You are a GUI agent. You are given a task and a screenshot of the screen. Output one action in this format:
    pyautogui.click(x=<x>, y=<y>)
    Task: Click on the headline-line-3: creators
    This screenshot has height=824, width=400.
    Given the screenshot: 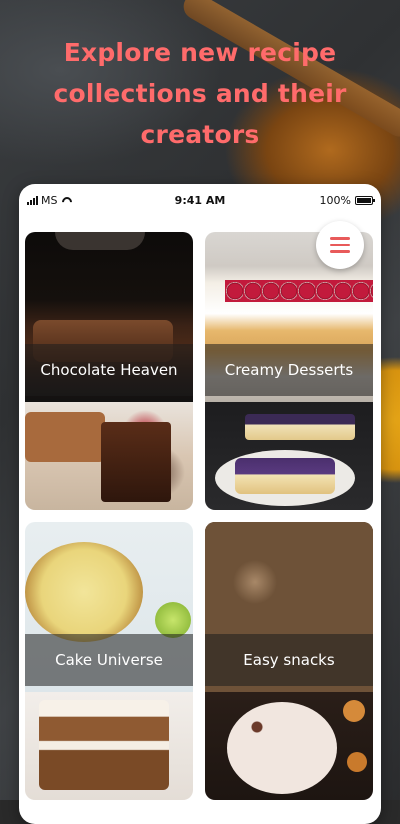 What is the action you would take?
    pyautogui.click(x=200, y=134)
    